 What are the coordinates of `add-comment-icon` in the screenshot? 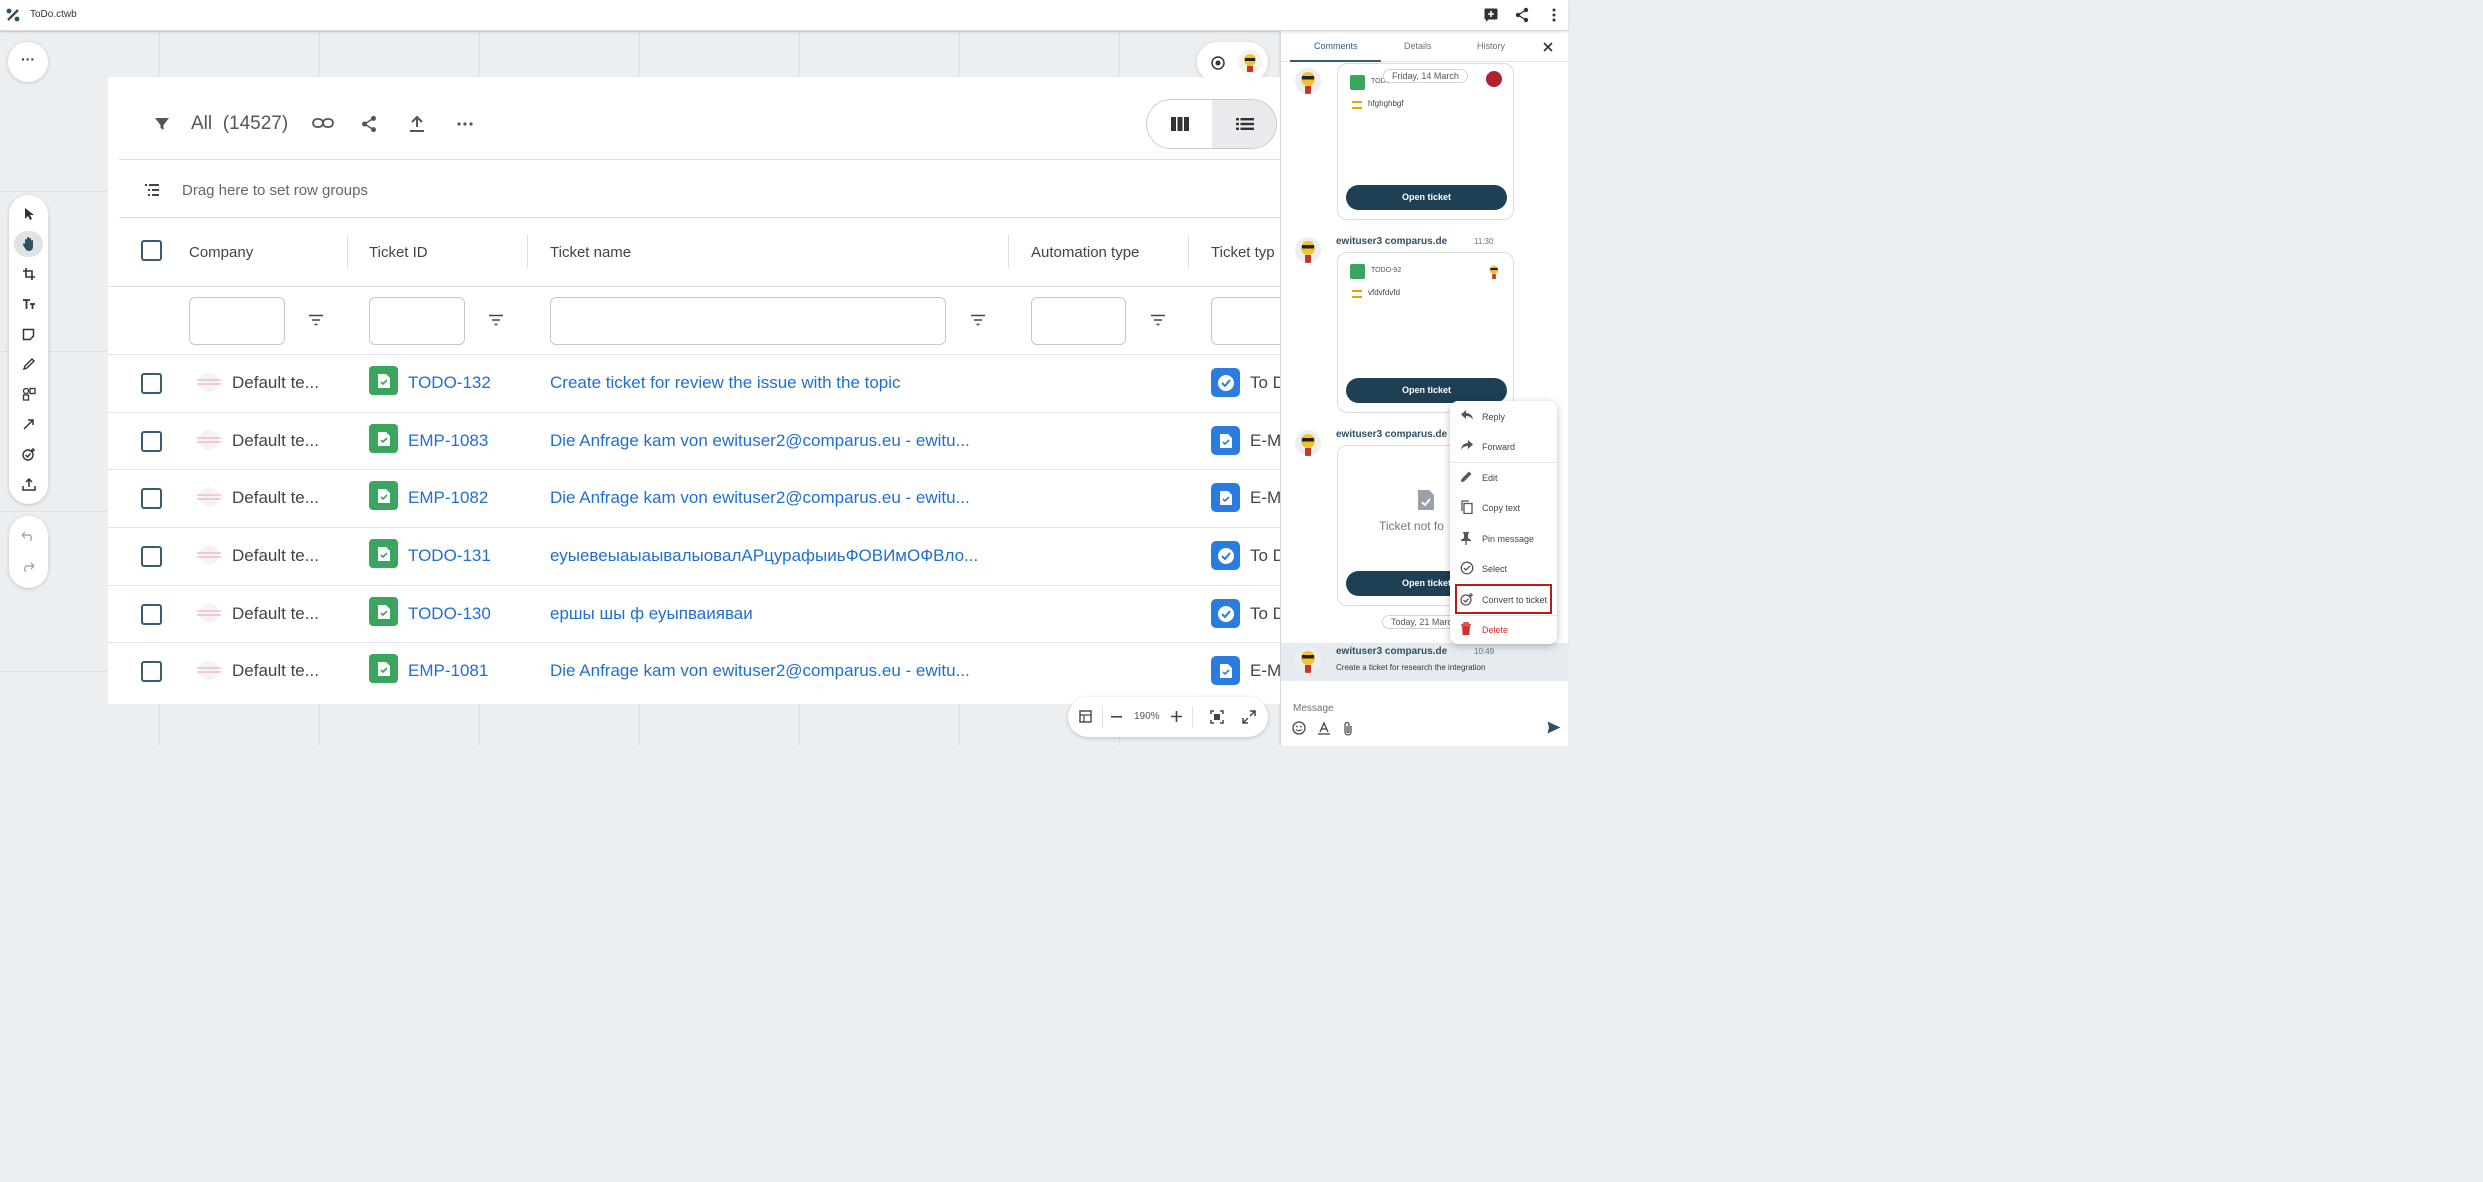 It's located at (1491, 15).